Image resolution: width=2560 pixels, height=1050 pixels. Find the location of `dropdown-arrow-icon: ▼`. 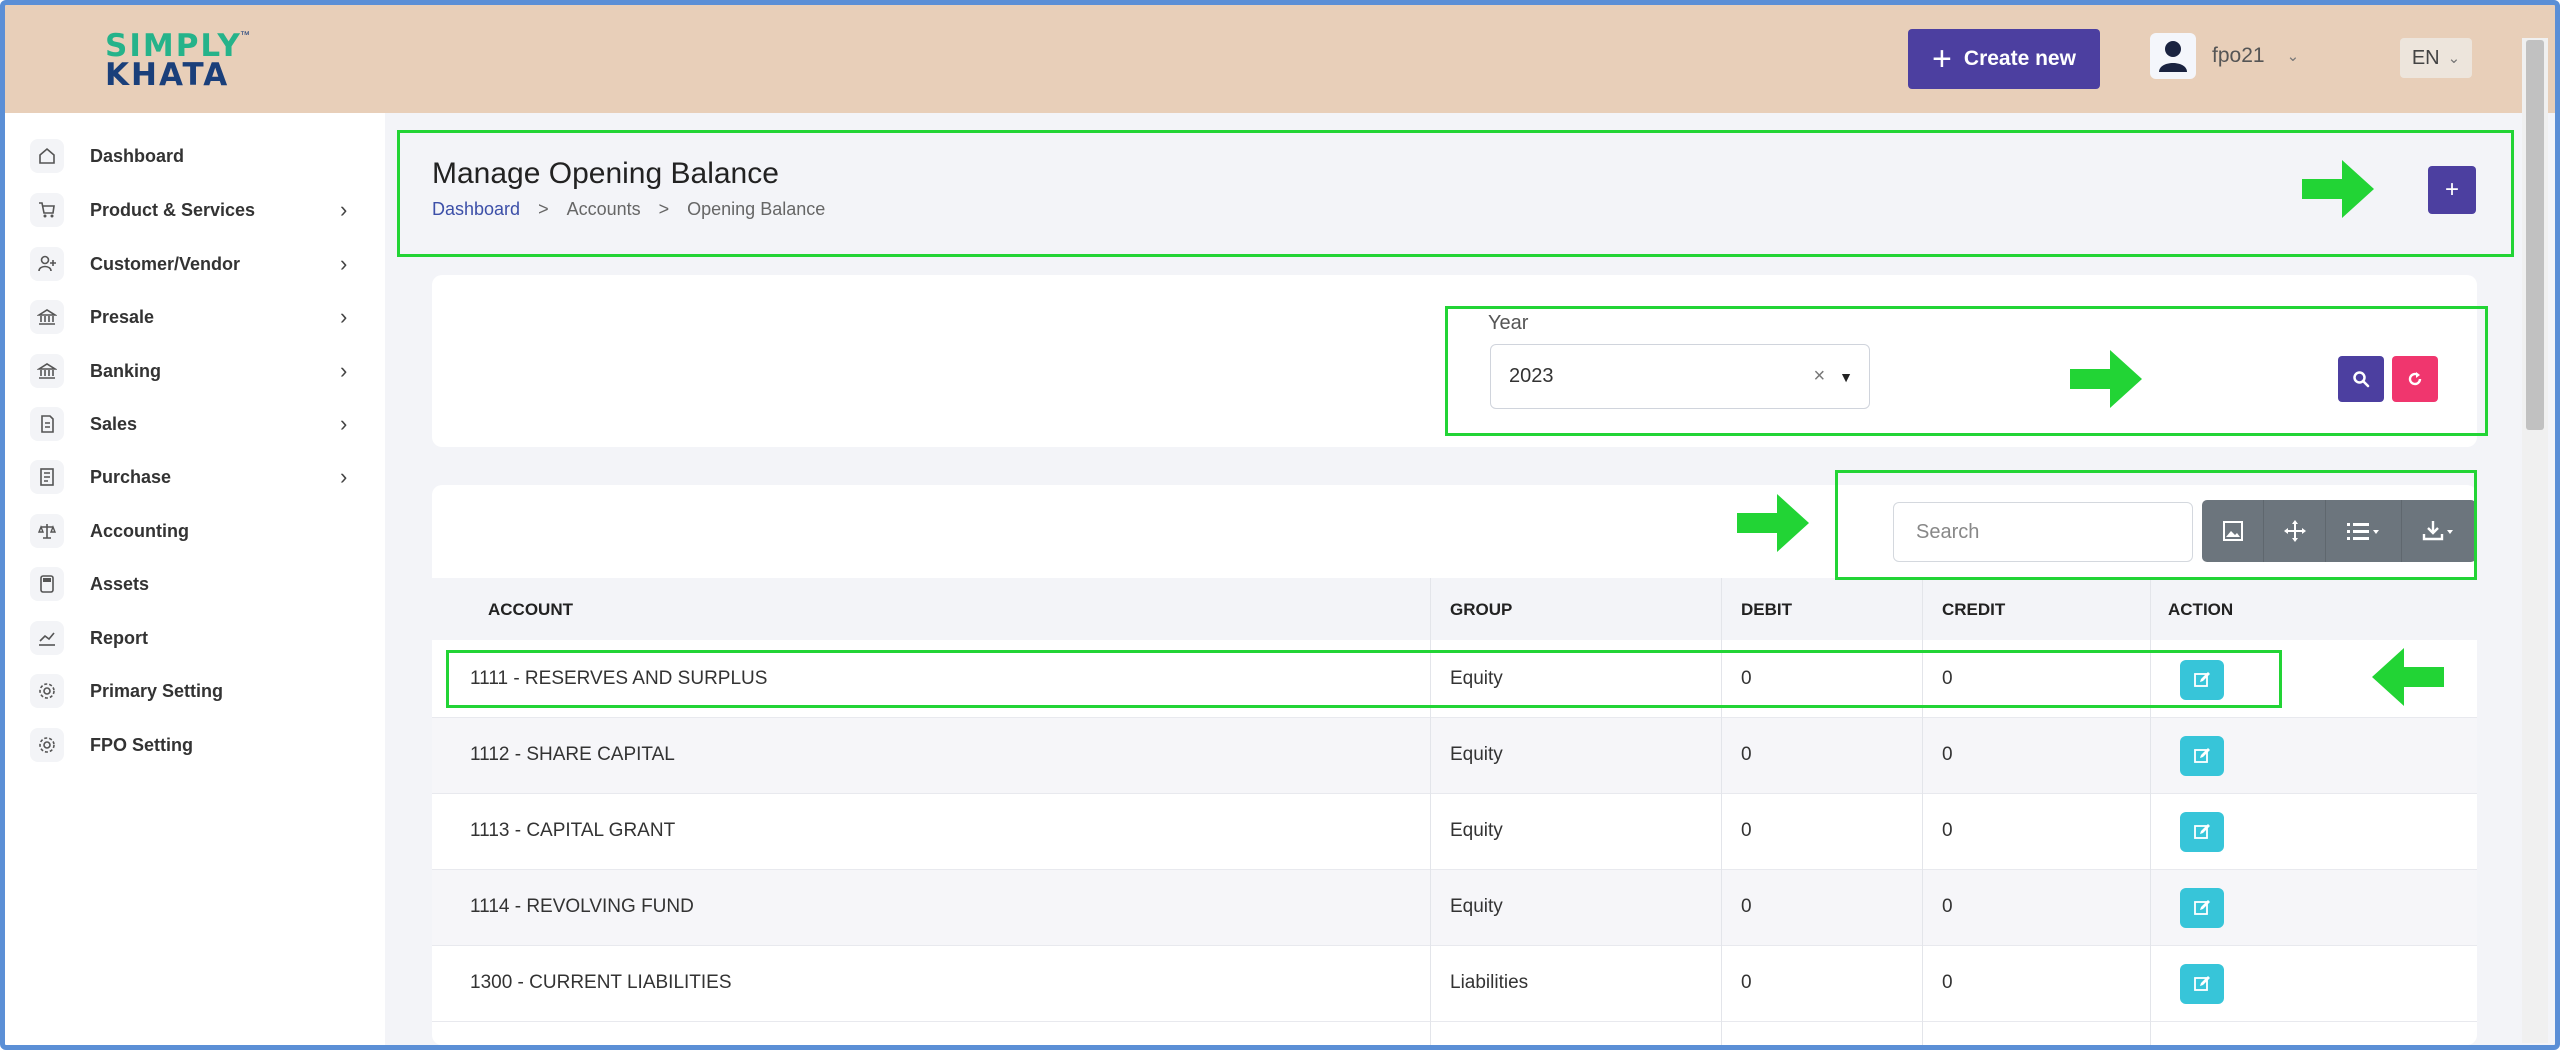

dropdown-arrow-icon: ▼ is located at coordinates (1846, 377).